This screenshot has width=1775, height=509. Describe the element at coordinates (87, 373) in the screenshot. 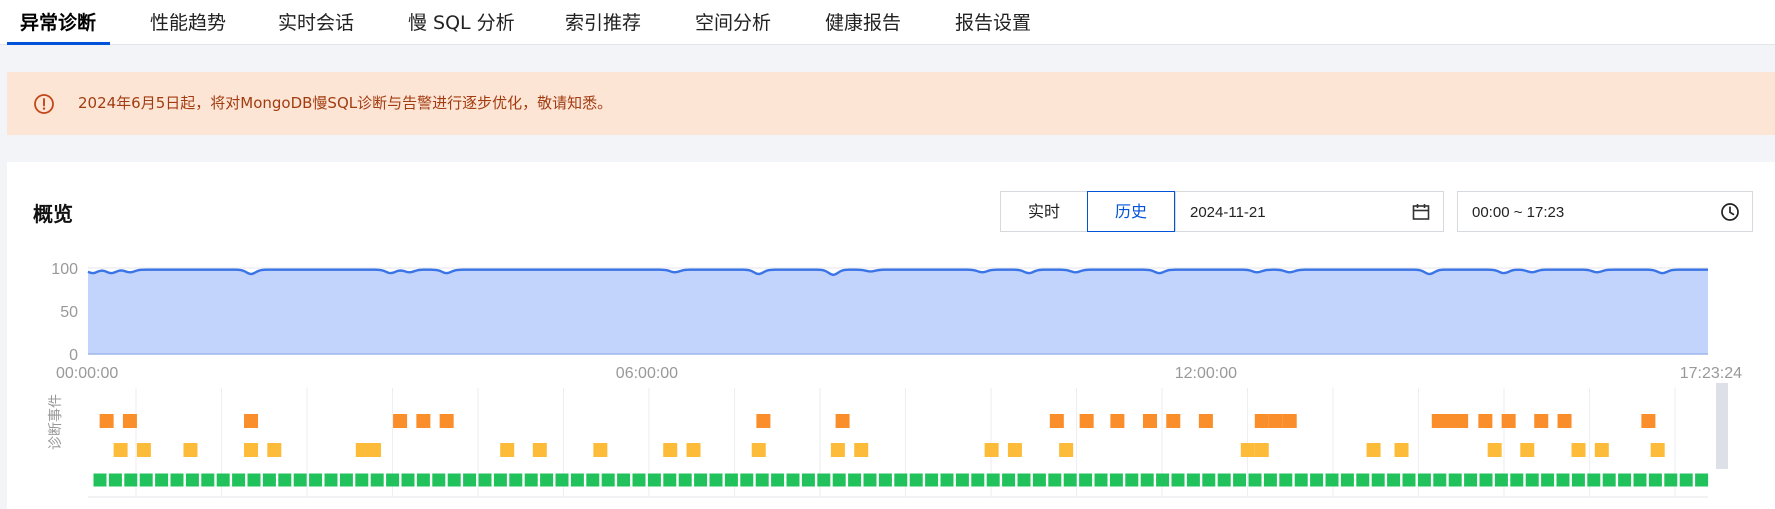

I see `x-tick-label: 00:00:00` at that location.